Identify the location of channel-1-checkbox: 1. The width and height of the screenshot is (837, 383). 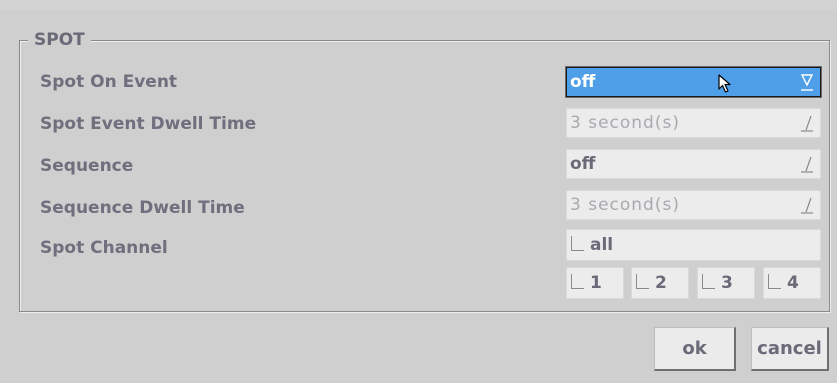
(595, 283).